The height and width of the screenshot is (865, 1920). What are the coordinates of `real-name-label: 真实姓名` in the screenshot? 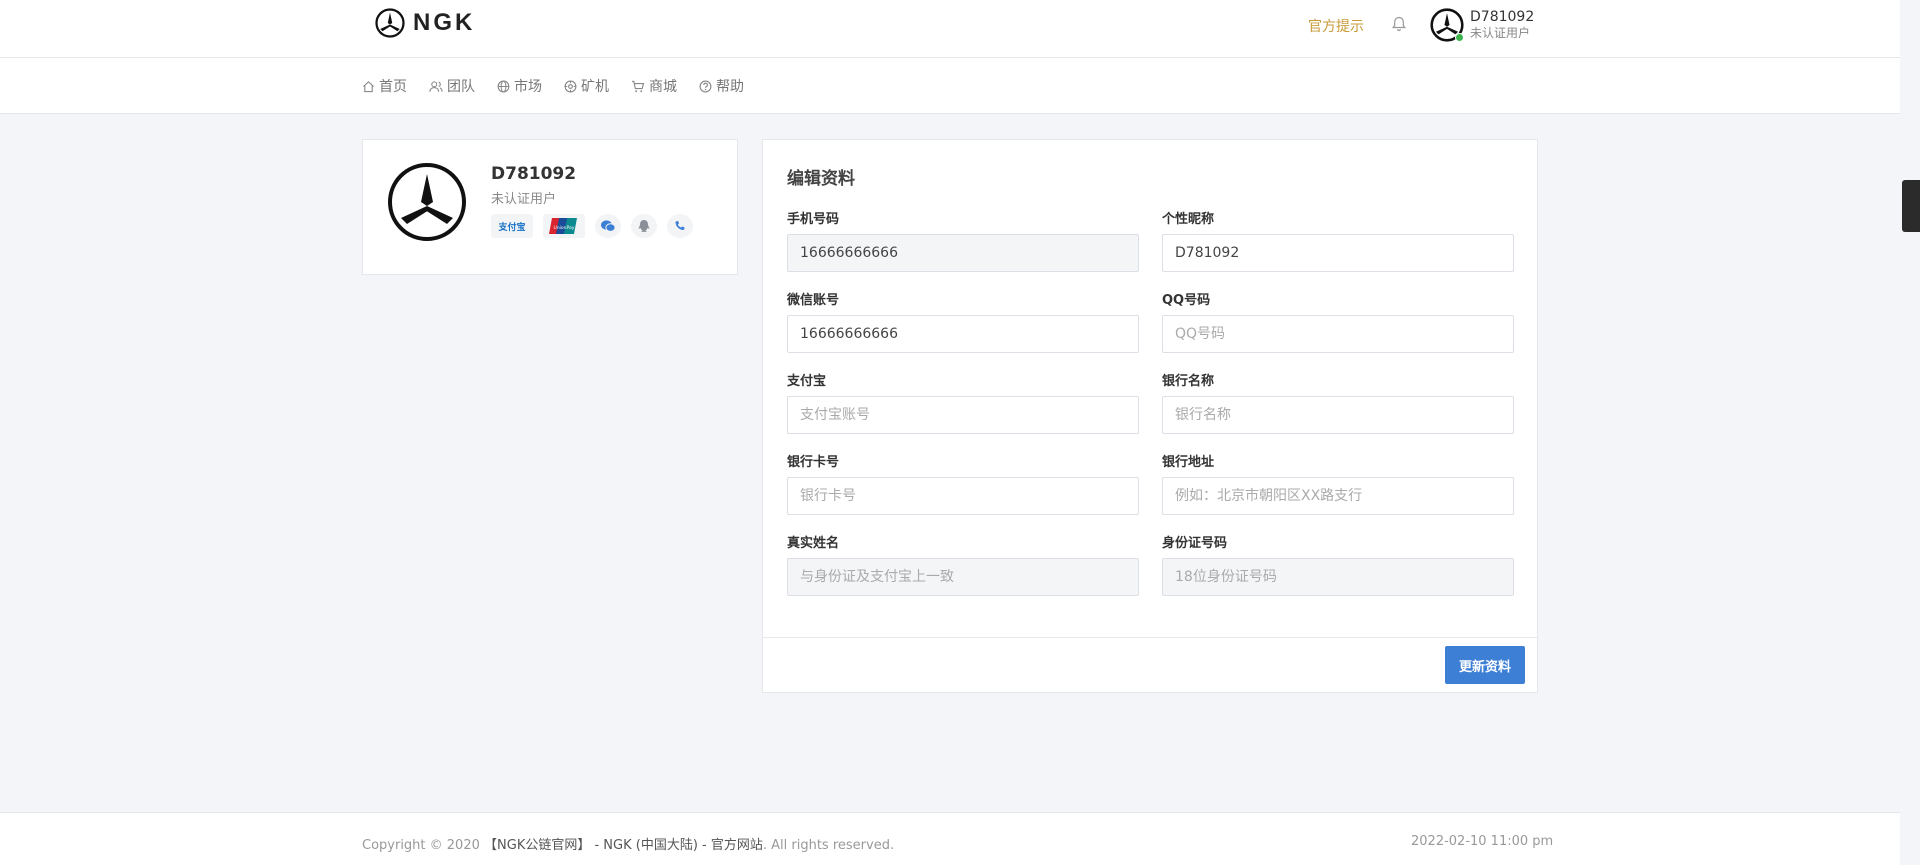 It's located at (813, 543).